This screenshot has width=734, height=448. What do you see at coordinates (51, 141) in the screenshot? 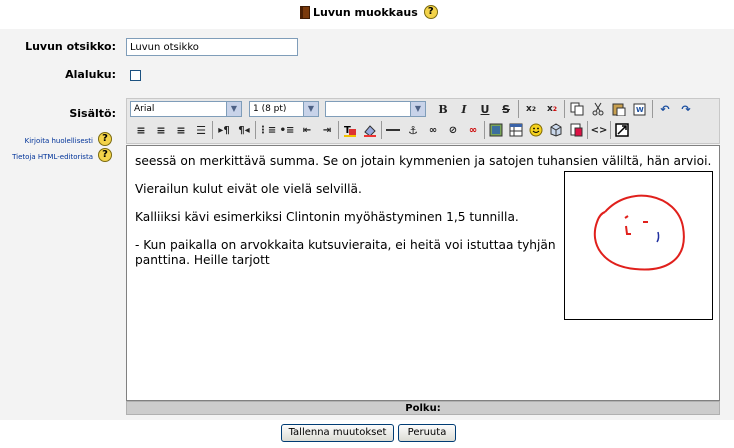
I see `help-link-writing: Kirjoita huolellisesti` at bounding box center [51, 141].